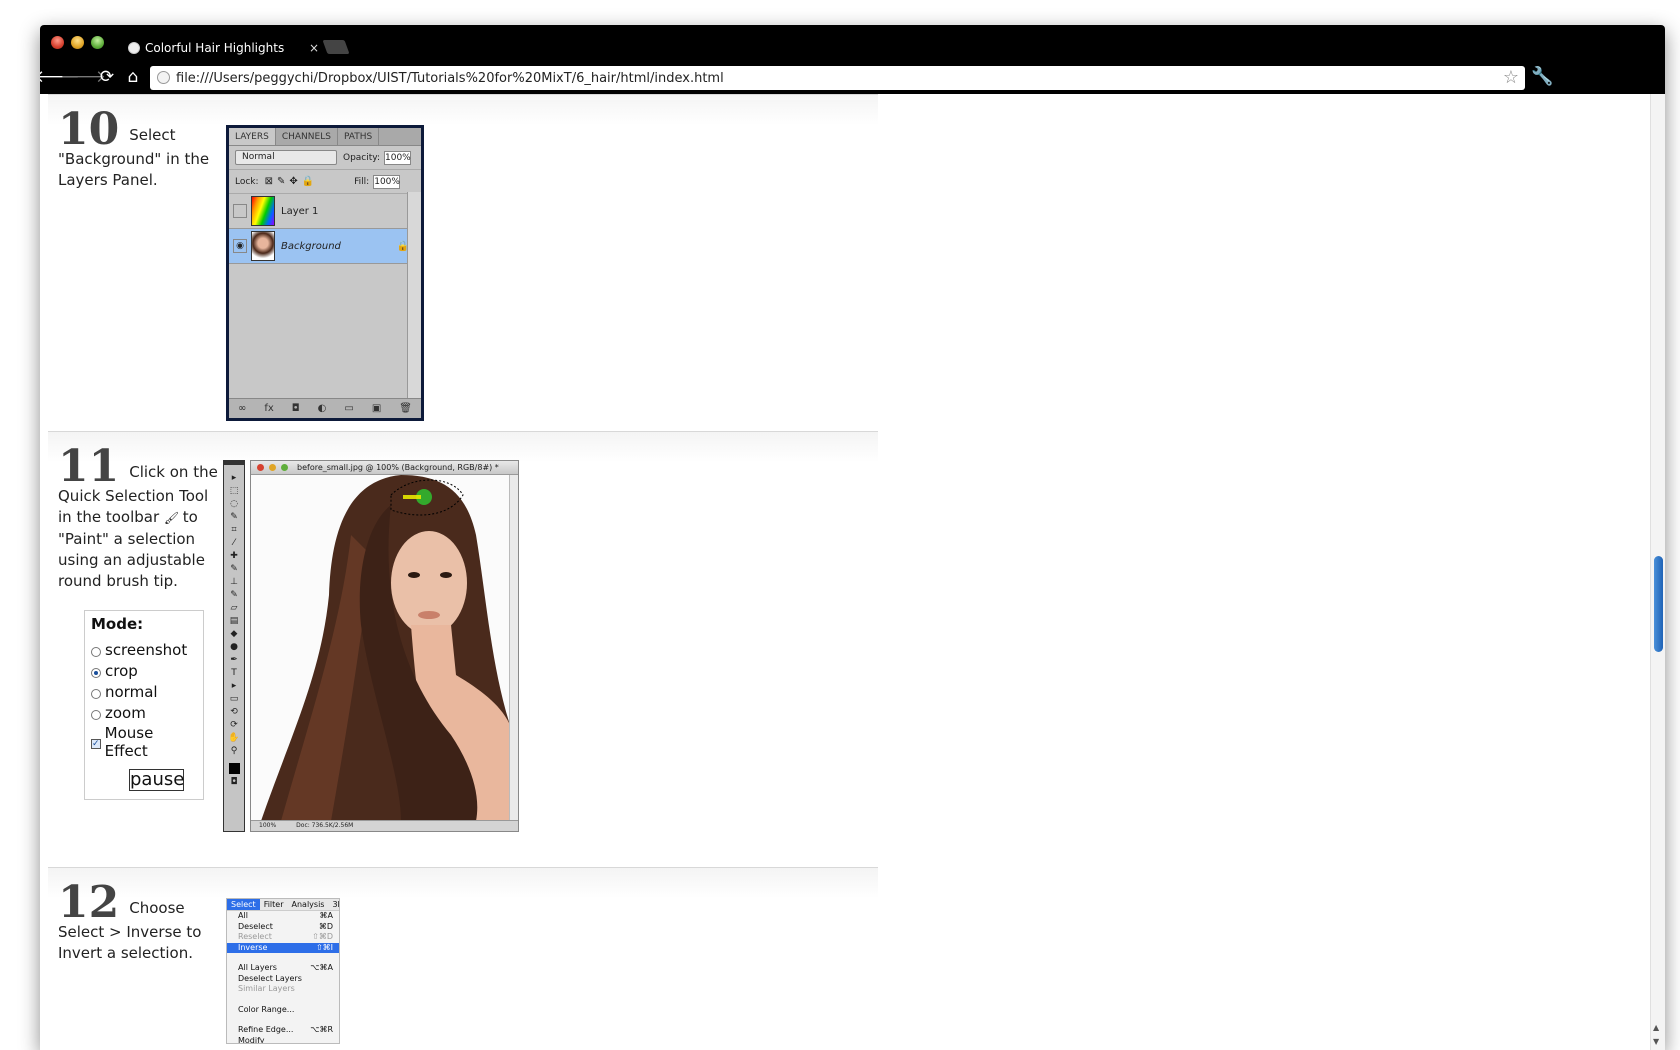  Describe the element at coordinates (285, 915) in the screenshot. I see `menu-item-all: All ⌘A` at that location.